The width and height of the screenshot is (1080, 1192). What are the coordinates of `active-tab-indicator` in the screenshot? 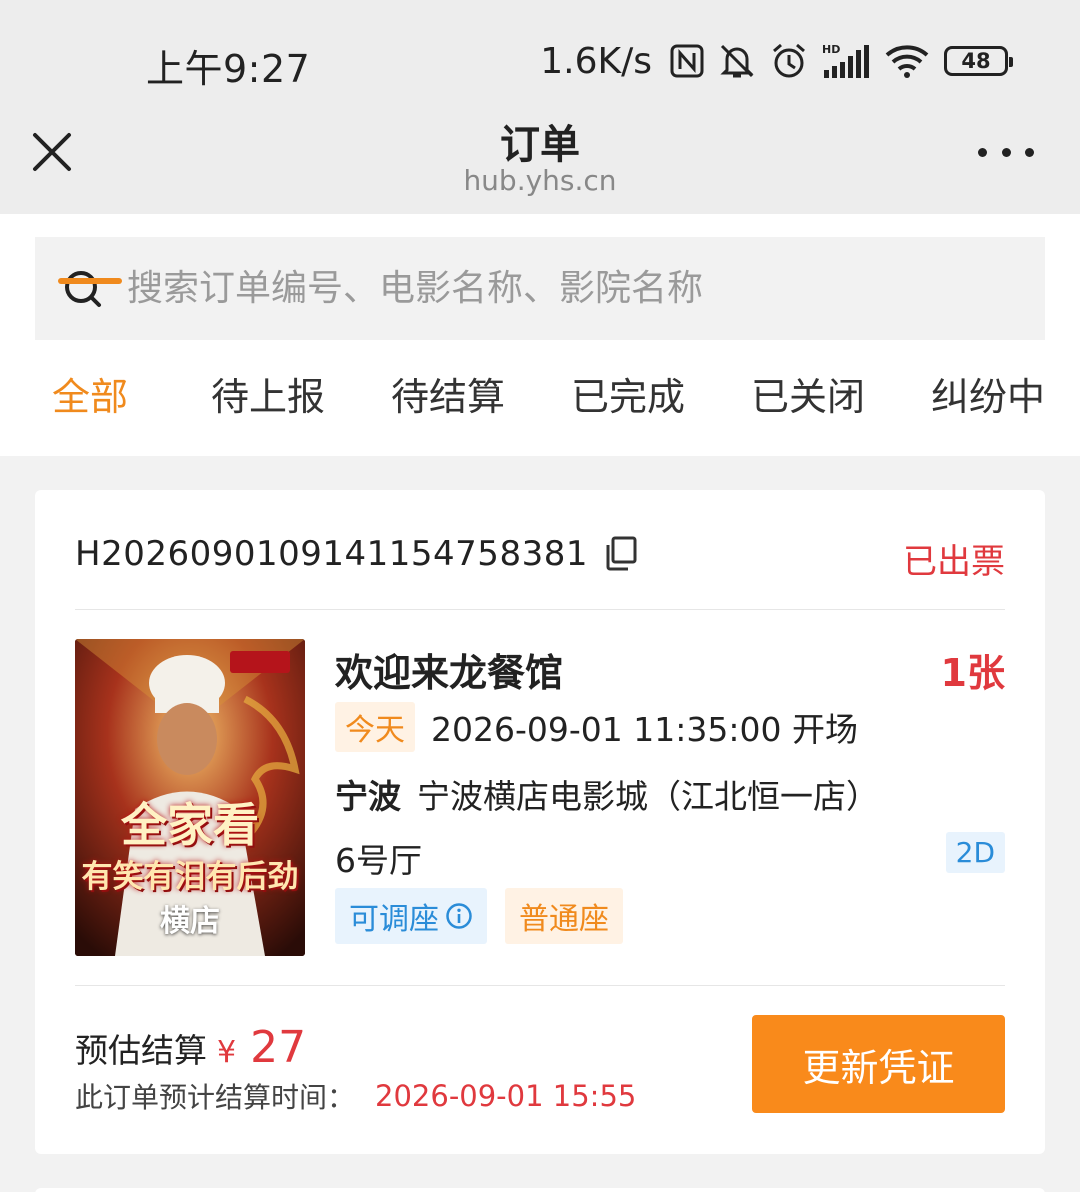 It's located at (90, 281).